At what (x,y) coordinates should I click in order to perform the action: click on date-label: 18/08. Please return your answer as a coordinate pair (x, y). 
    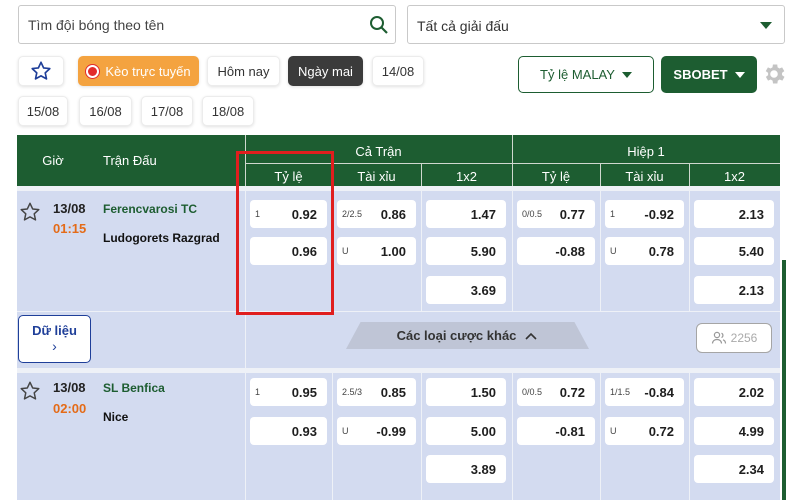
    Looking at the image, I should click on (228, 111).